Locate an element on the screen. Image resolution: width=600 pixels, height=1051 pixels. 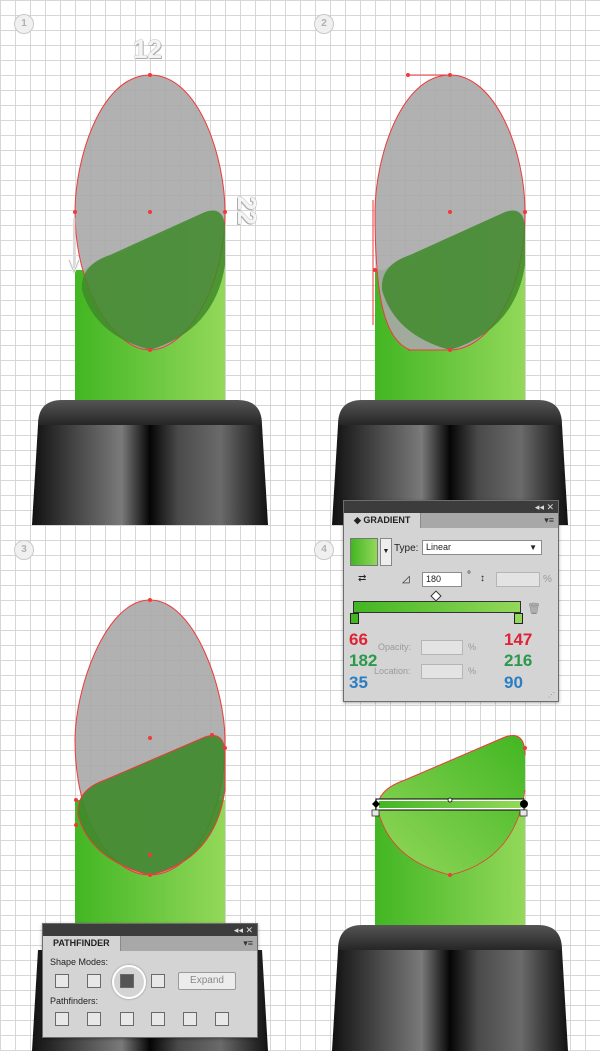
chevron-down-icon: ▼ is located at coordinates (533, 547).